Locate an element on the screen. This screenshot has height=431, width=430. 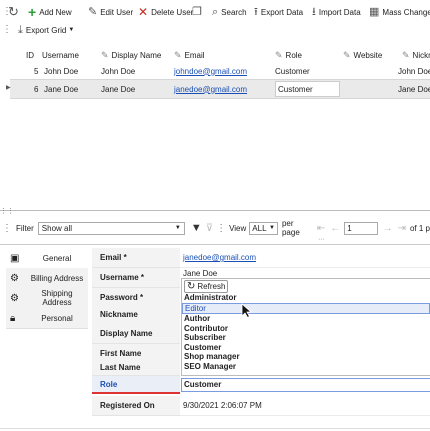
detail-splitter-grip-icon: ··· is located at coordinates (321, 239).